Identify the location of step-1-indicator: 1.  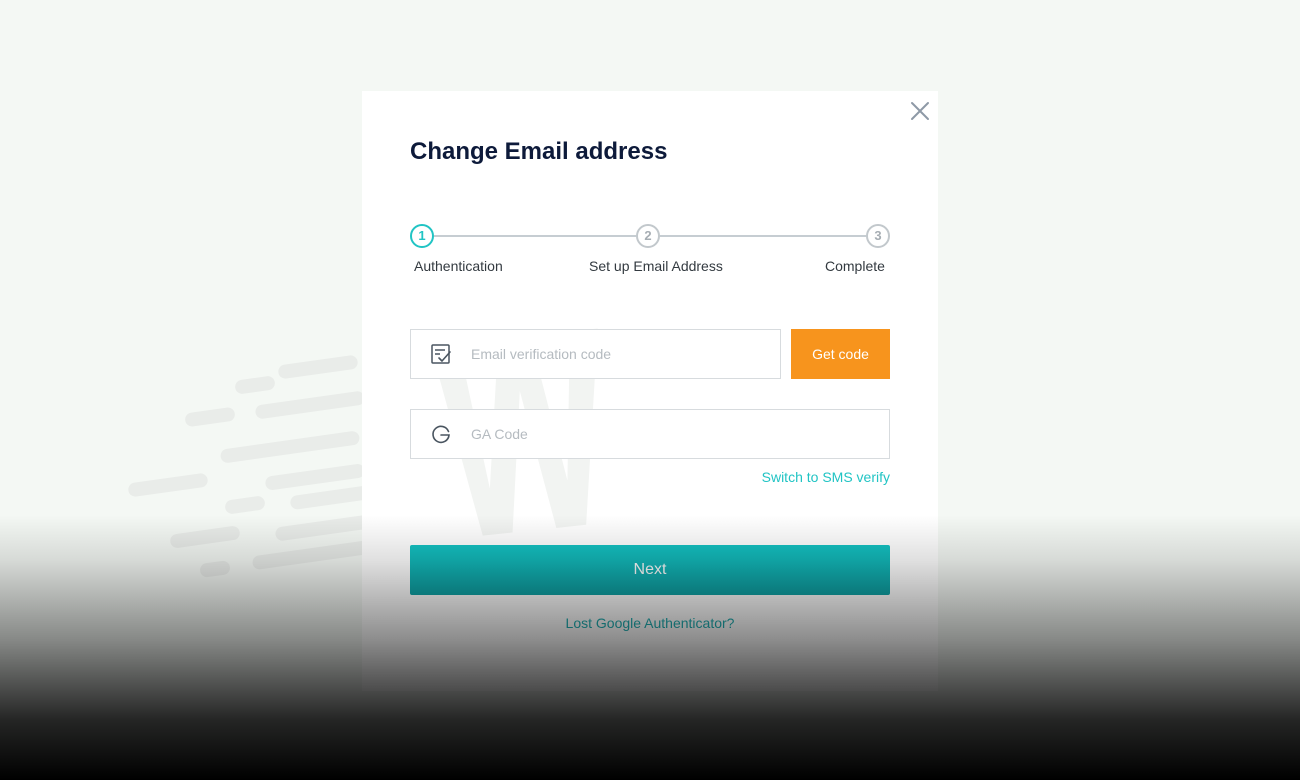
(422, 236).